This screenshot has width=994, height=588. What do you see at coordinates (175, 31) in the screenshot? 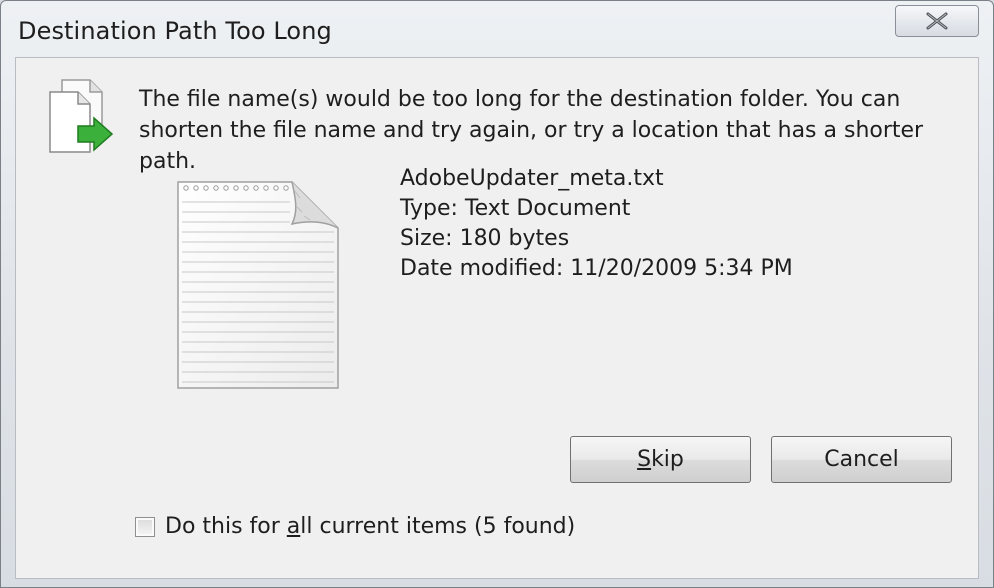
I see `dialog-title: Destination Path Too Long` at bounding box center [175, 31].